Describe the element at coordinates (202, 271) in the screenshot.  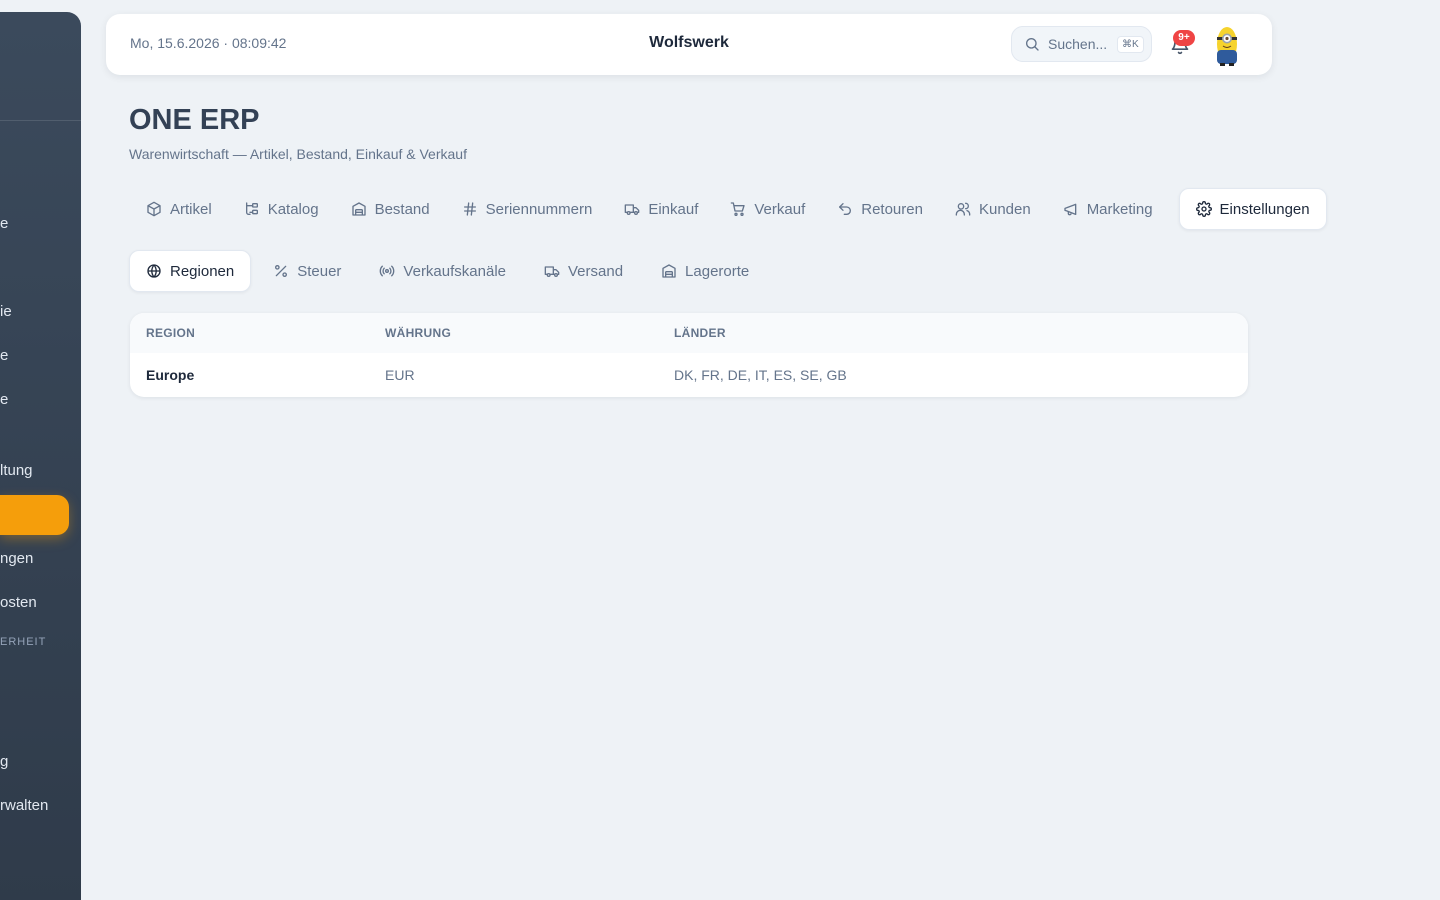
I see `subtab-label: Regionen` at that location.